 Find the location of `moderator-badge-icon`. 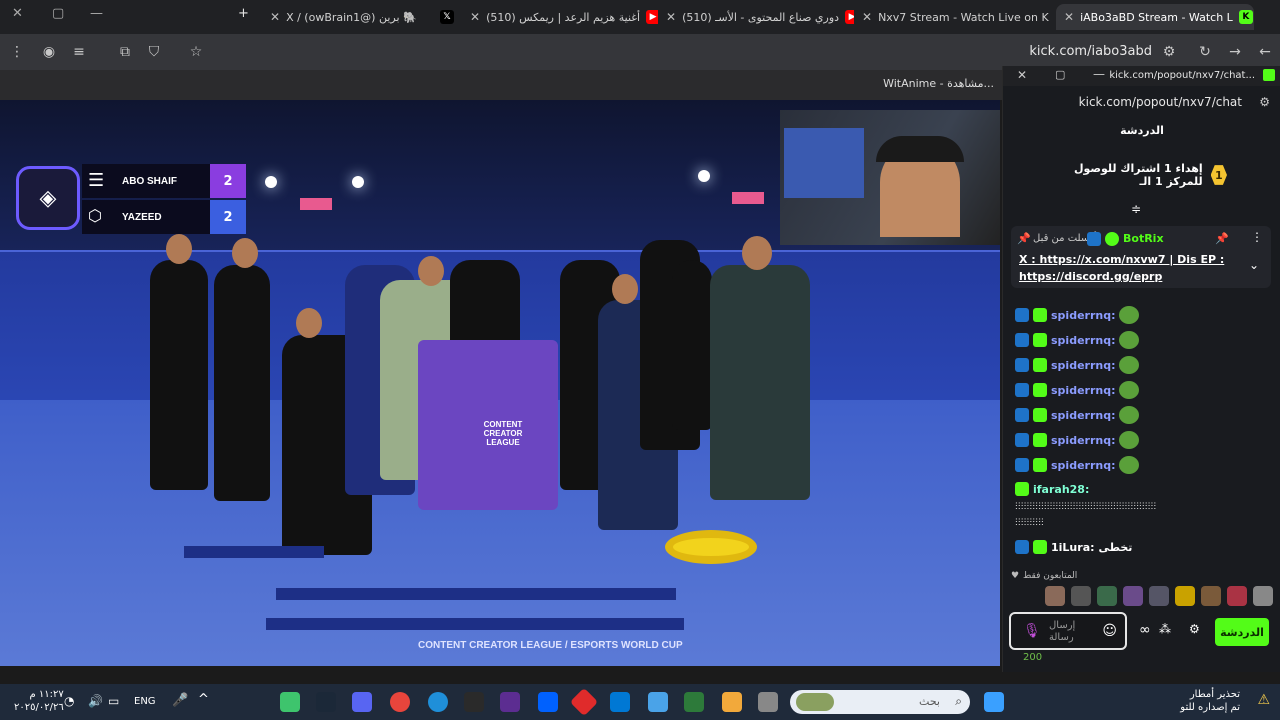

moderator-badge-icon is located at coordinates (1022, 465).